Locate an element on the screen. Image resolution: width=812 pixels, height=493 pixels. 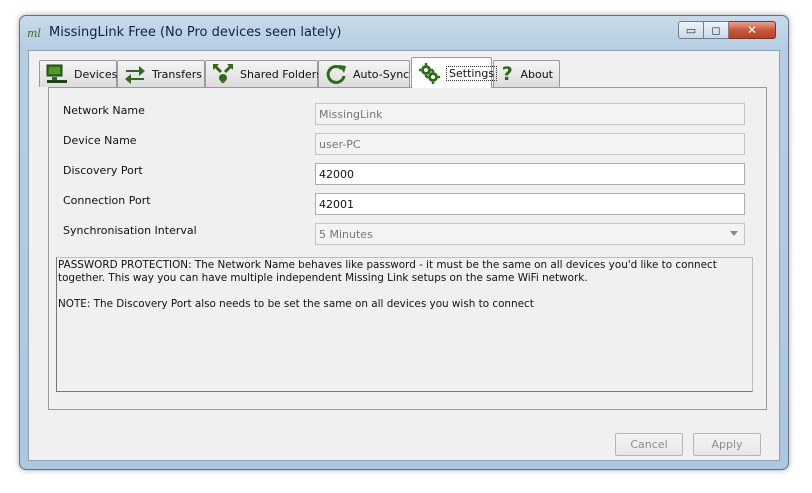
question-icon: ? is located at coordinates (507, 73).